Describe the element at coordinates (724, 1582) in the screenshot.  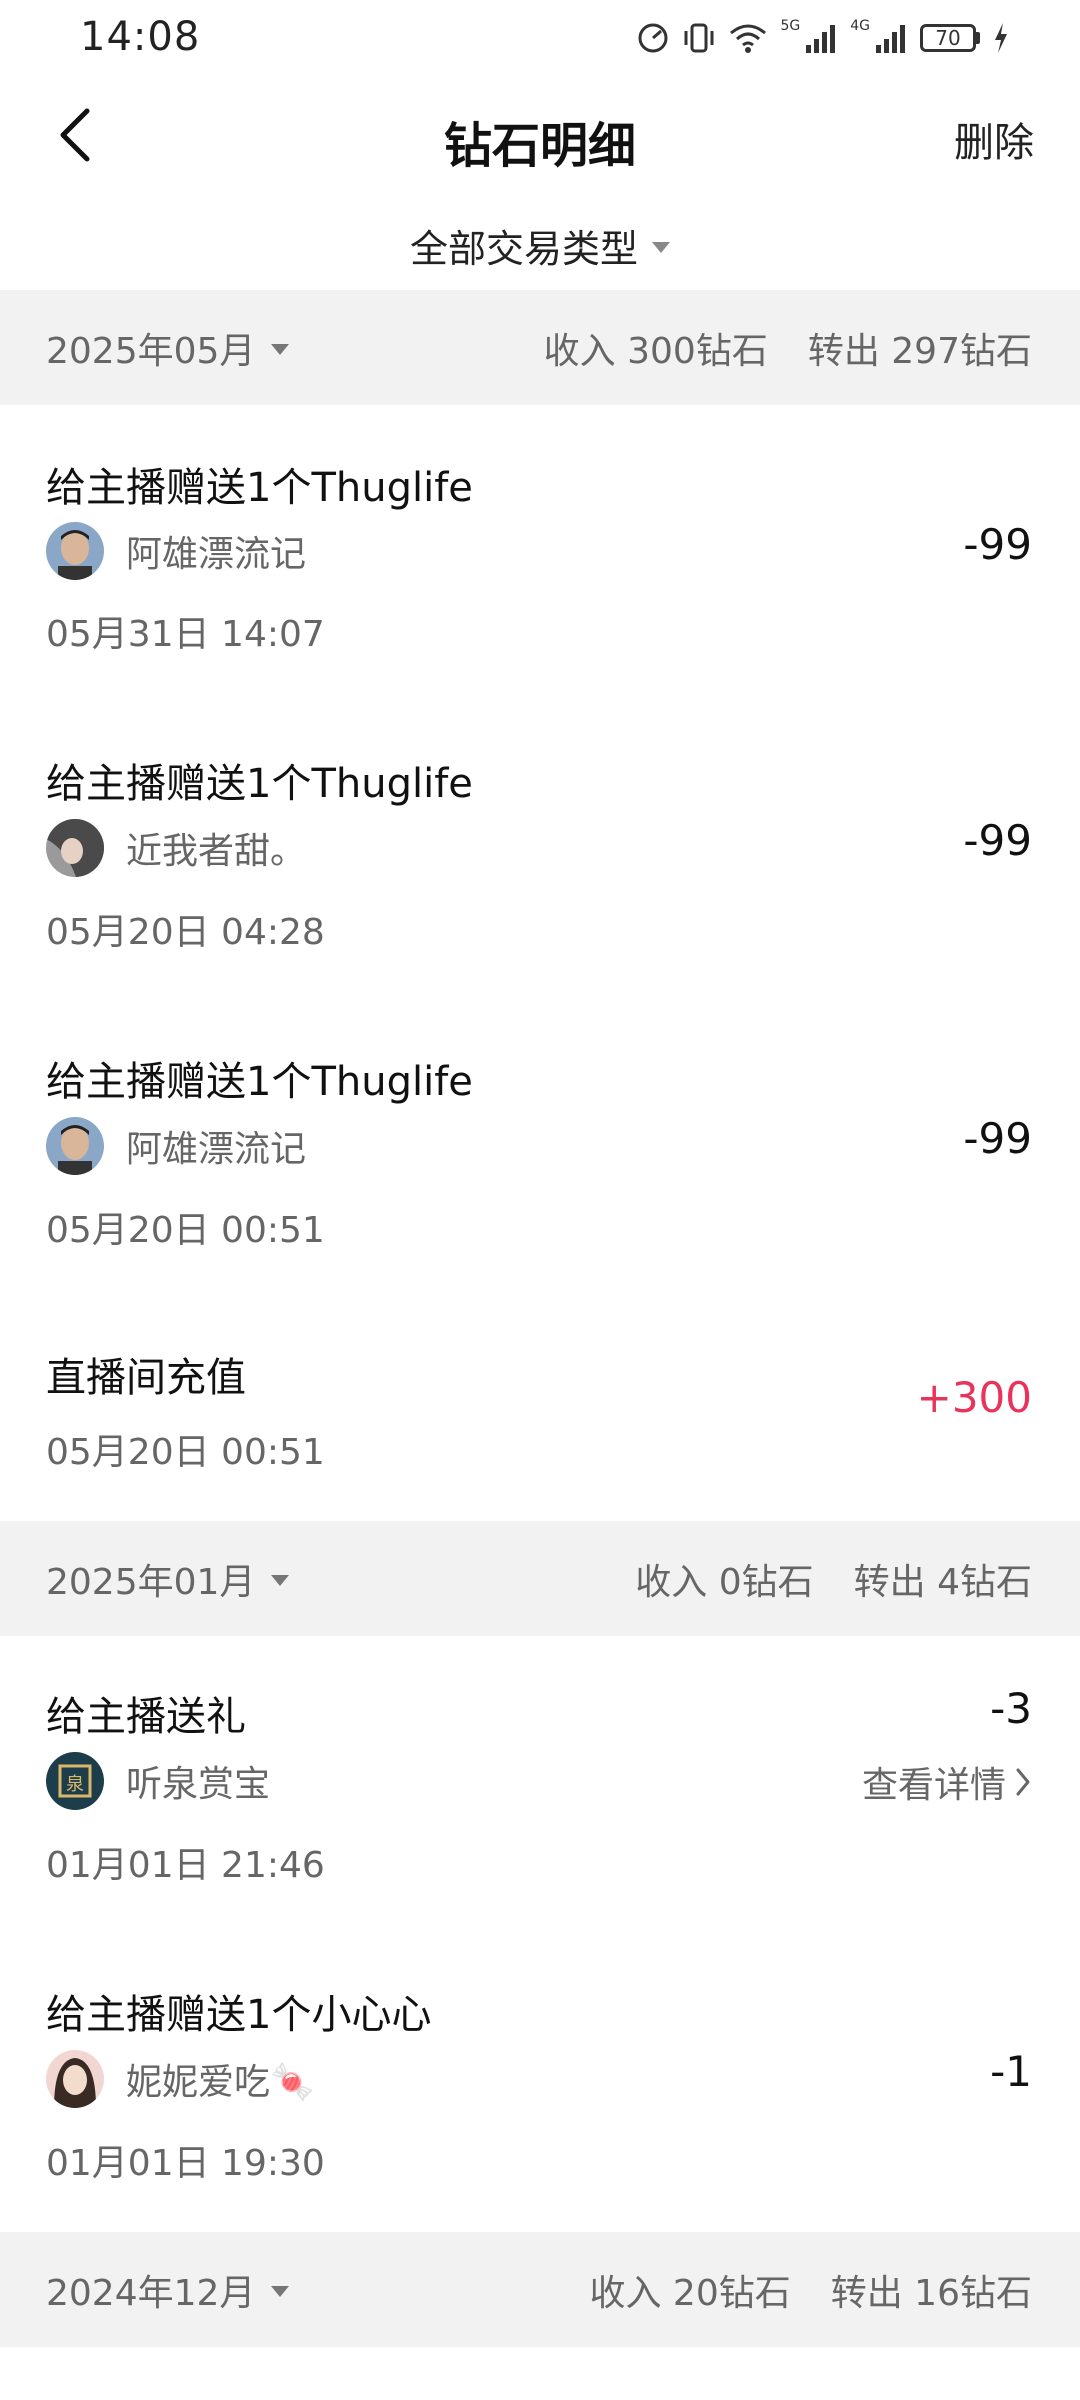
I see `month-income: 收入 0钻石` at that location.